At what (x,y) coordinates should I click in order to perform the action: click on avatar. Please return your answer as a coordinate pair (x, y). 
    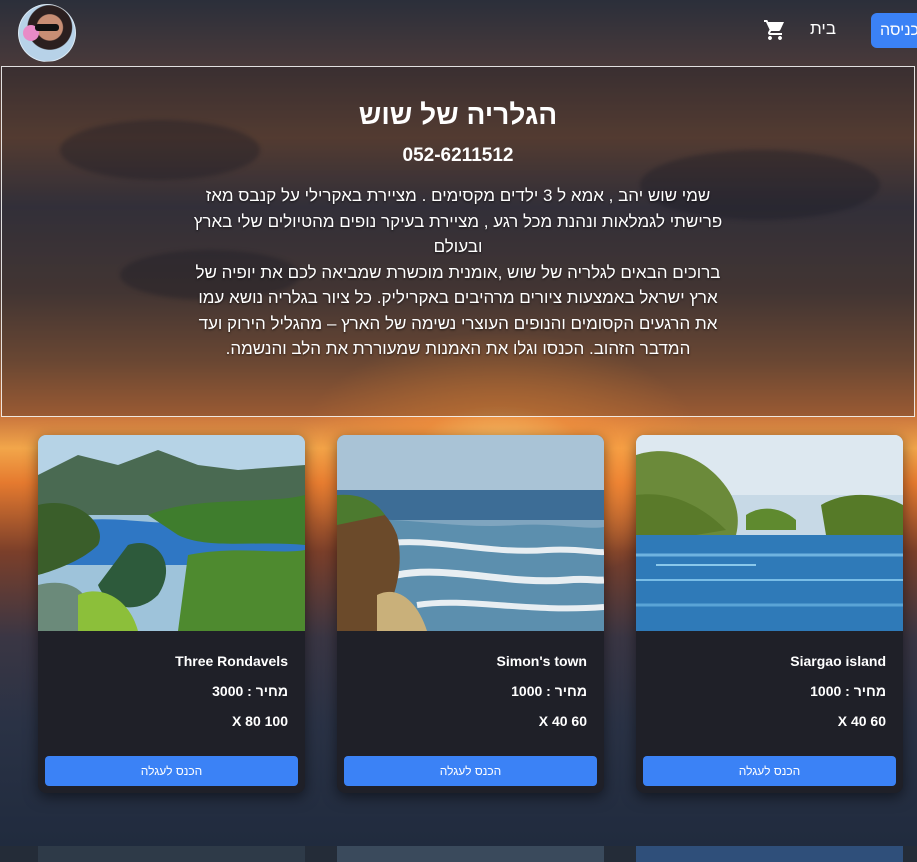
    Looking at the image, I should click on (47, 33).